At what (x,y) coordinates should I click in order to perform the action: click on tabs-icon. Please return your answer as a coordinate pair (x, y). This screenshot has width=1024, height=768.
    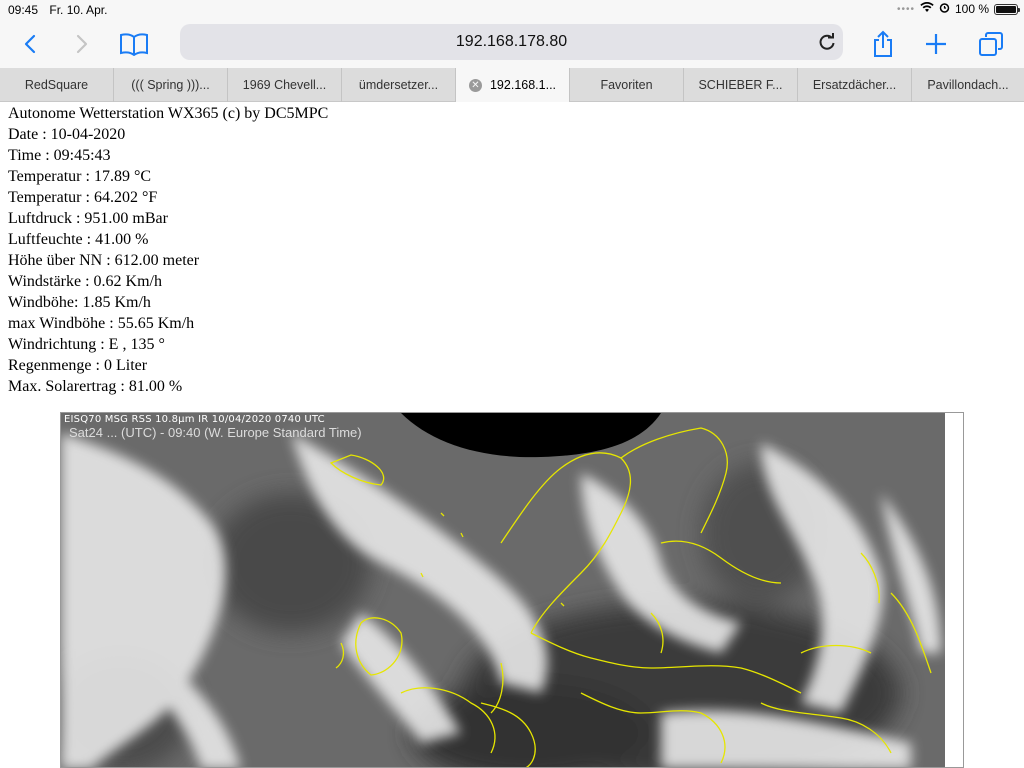
    Looking at the image, I should click on (991, 44).